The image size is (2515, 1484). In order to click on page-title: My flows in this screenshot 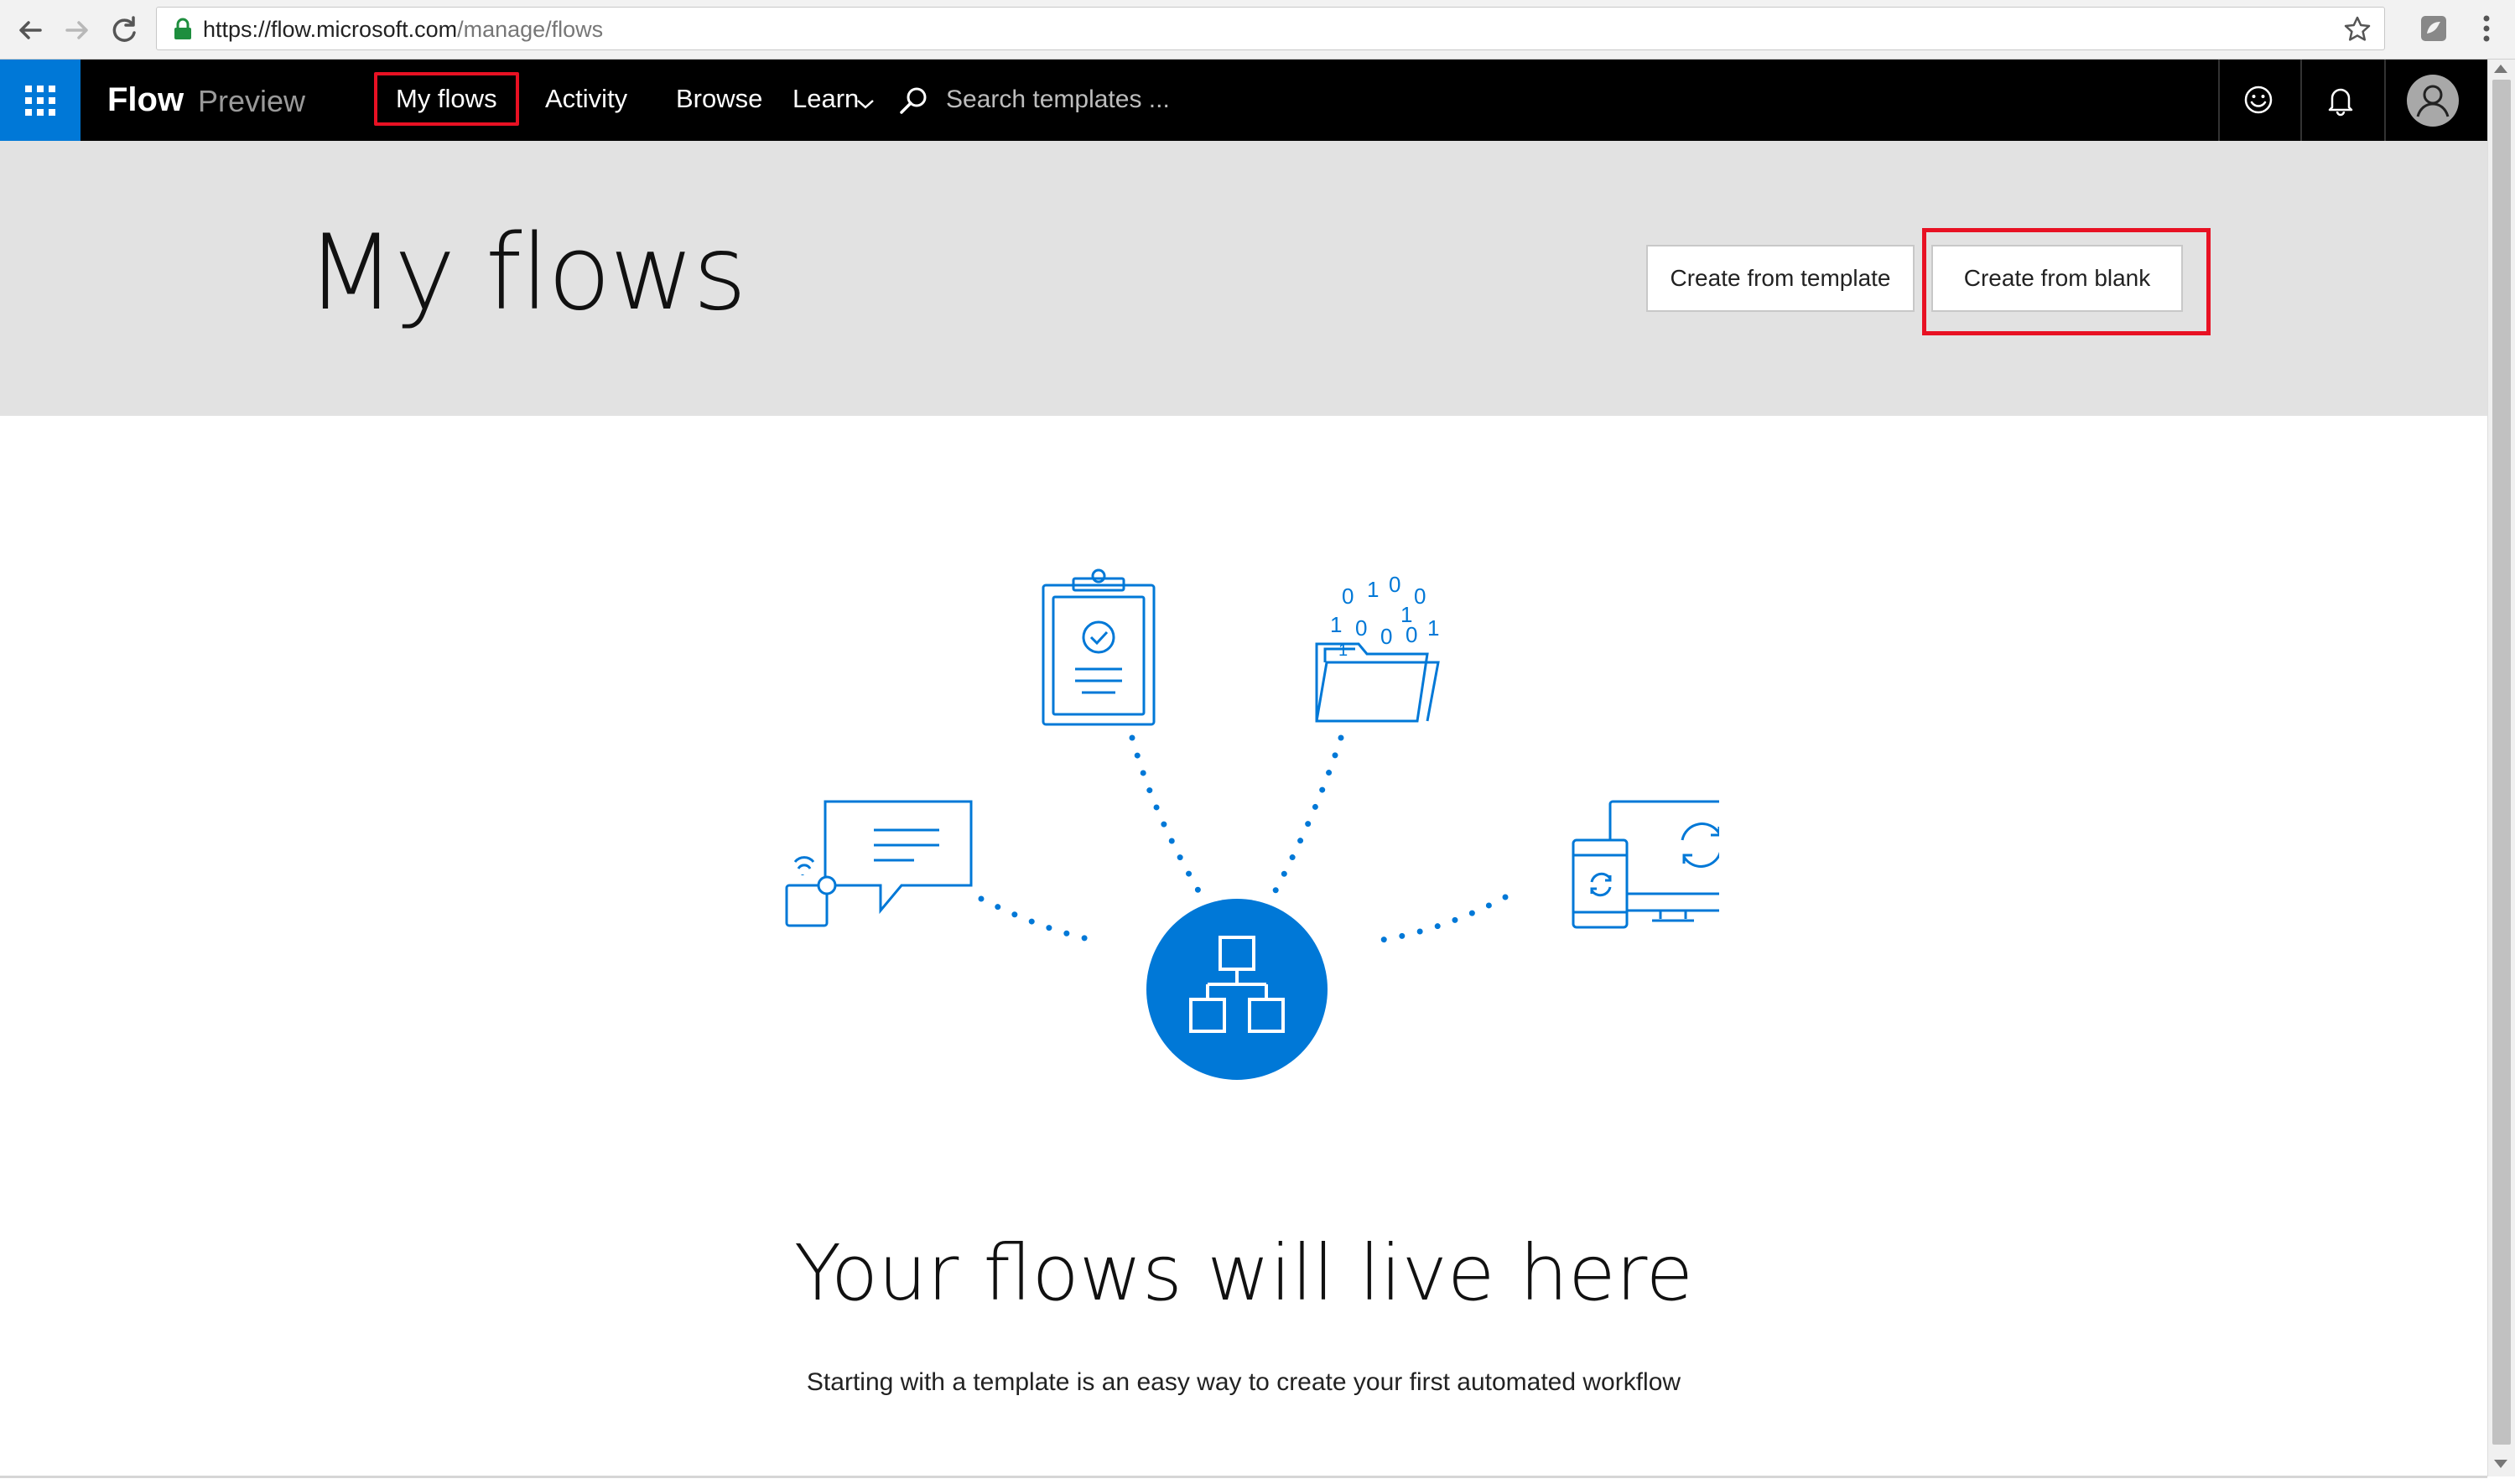, I will do `click(526, 273)`.